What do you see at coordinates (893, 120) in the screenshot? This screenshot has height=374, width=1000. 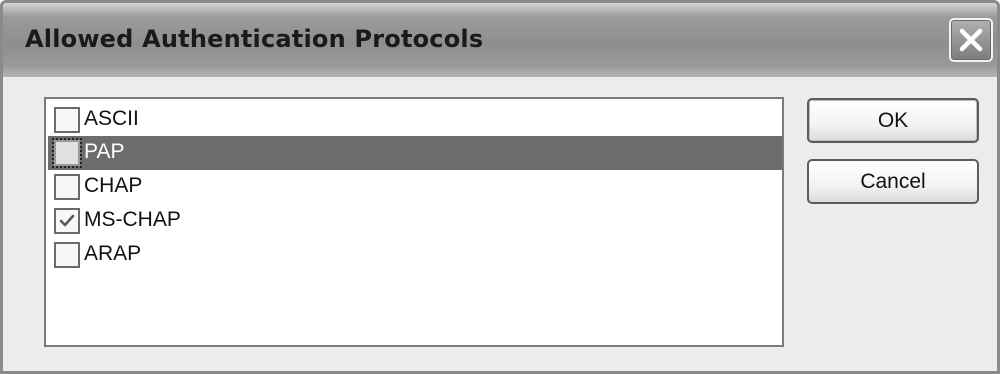 I see `ok-button: OK` at bounding box center [893, 120].